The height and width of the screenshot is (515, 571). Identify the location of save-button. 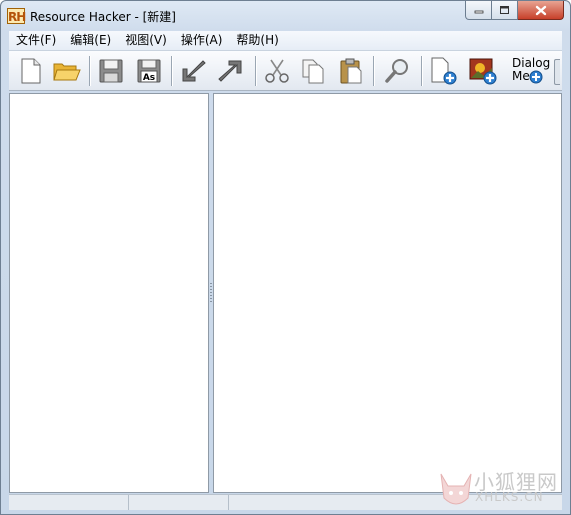
(111, 71).